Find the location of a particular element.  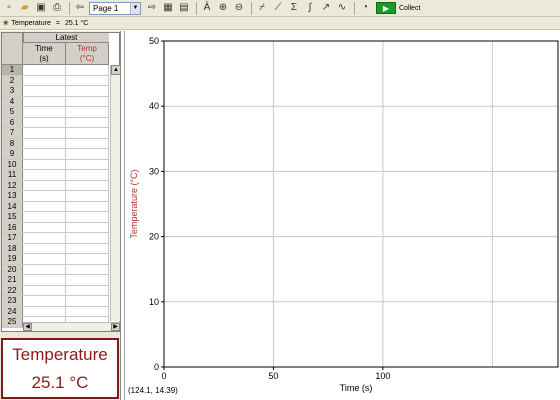

table-row: 24 is located at coordinates (55, 311).